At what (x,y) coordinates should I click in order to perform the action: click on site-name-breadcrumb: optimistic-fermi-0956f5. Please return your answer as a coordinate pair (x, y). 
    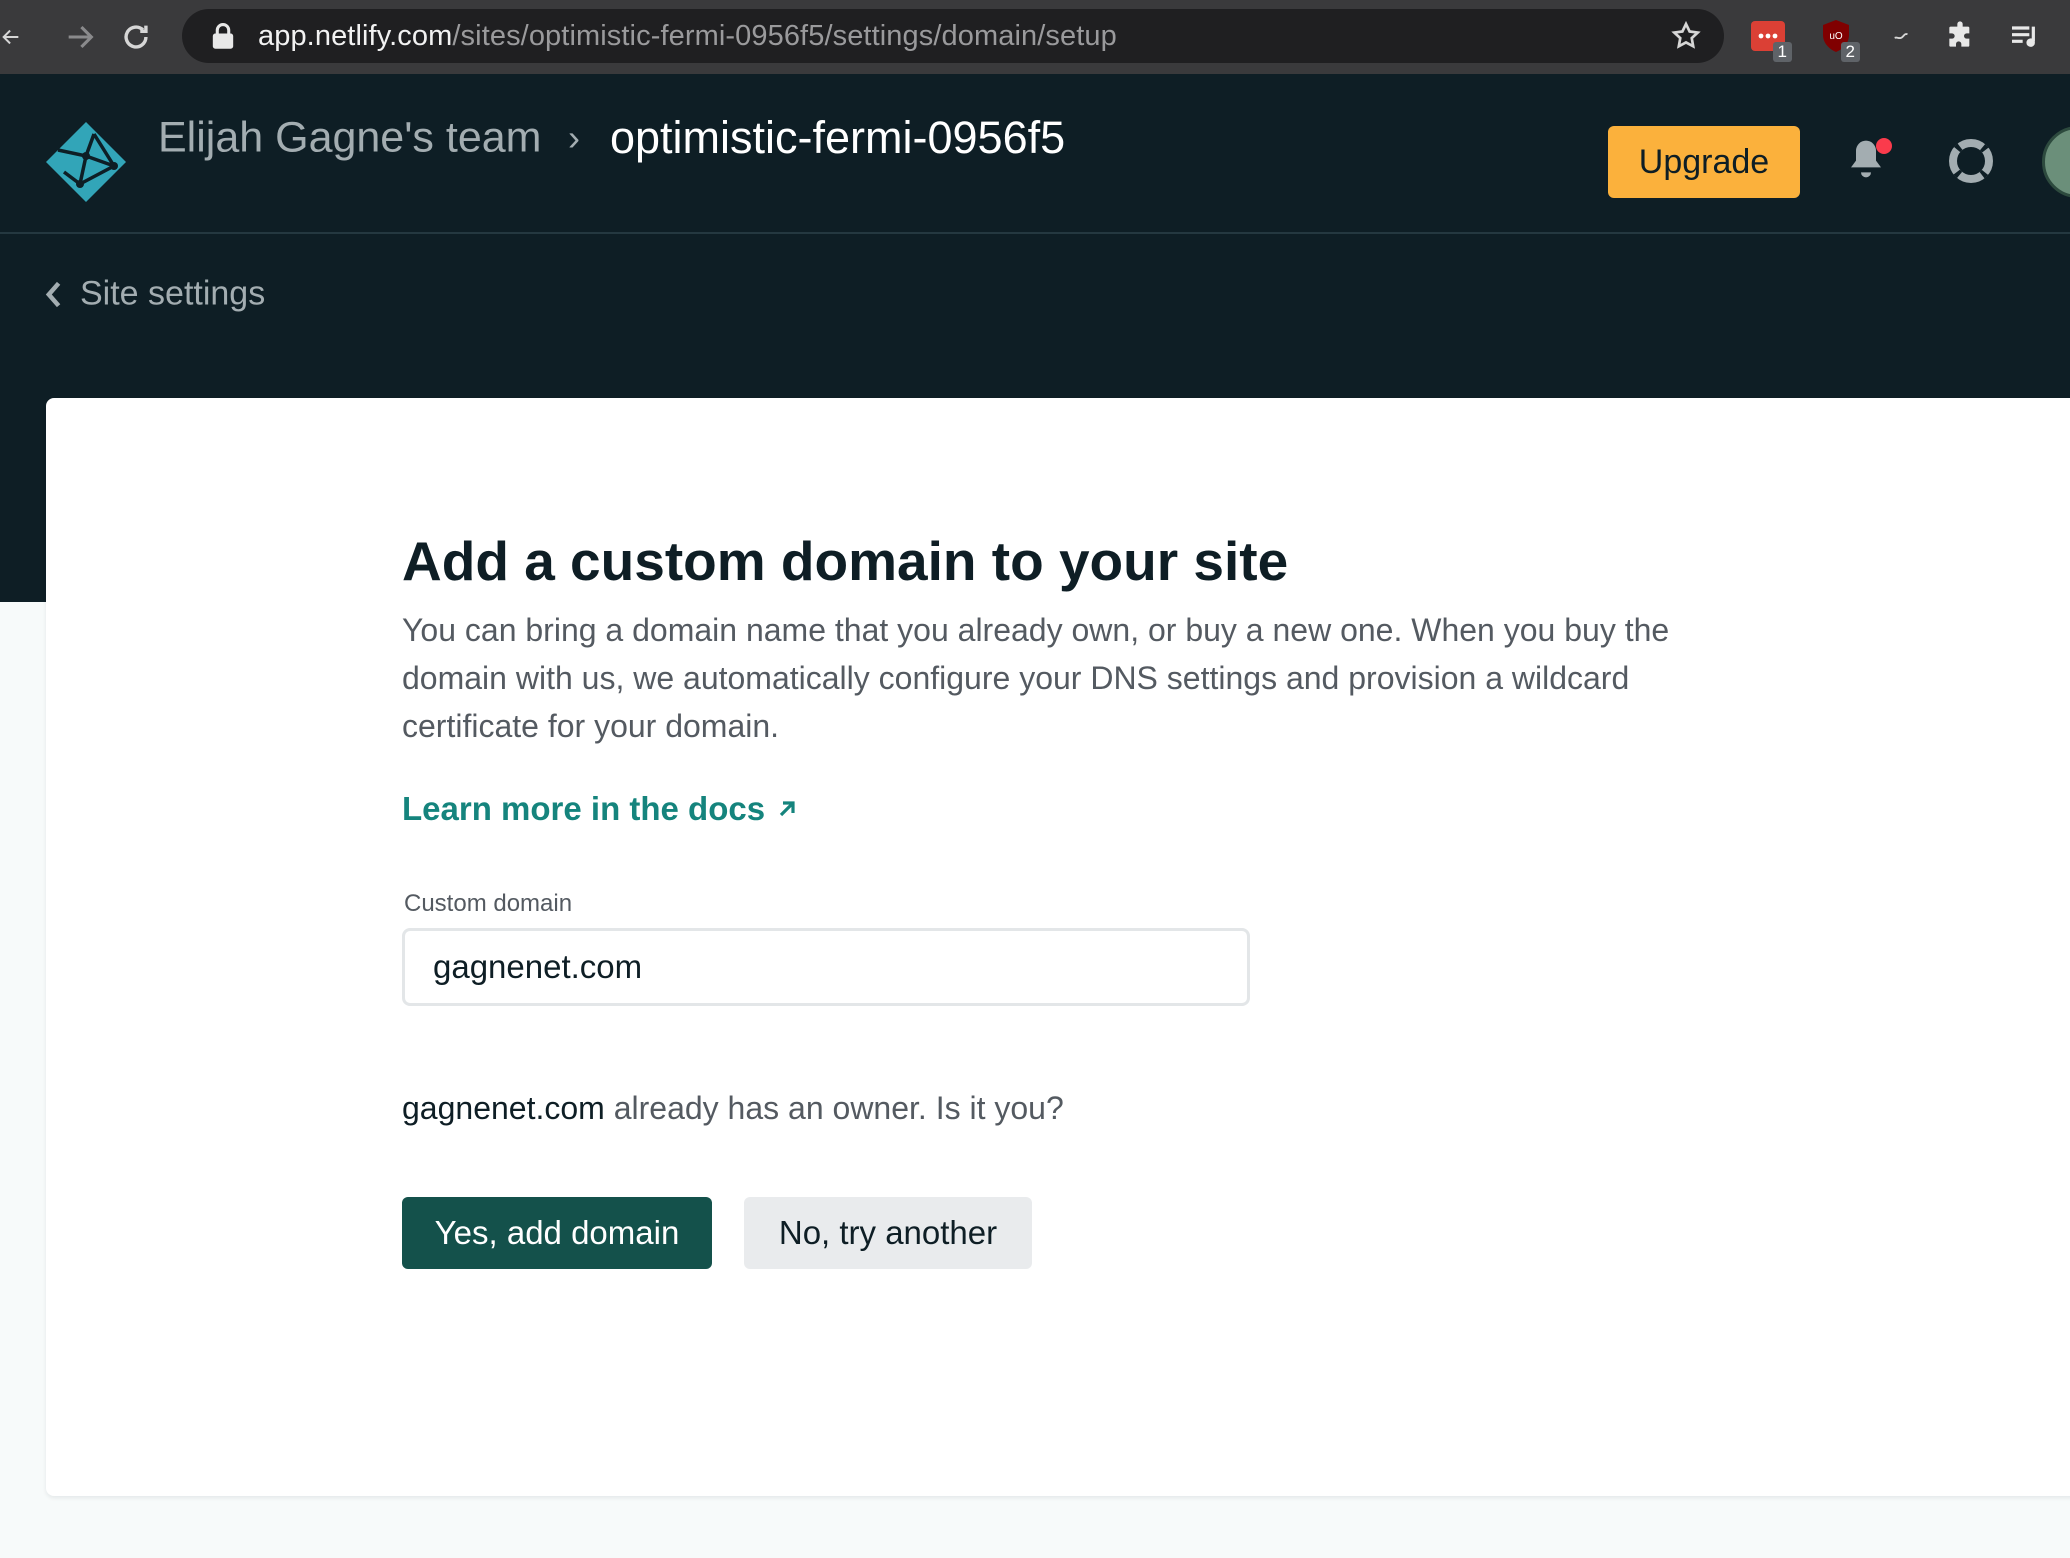
    Looking at the image, I should click on (837, 138).